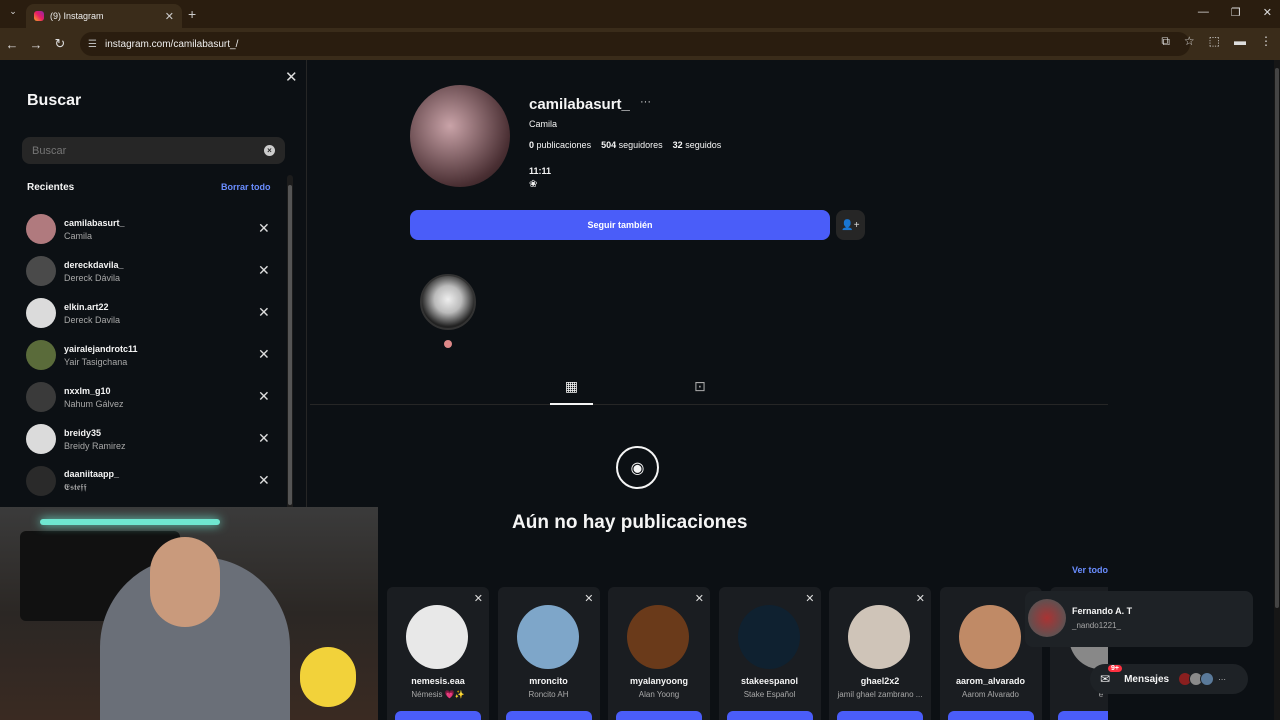 The width and height of the screenshot is (1280, 720). I want to click on profile-avatar, so click(460, 136).